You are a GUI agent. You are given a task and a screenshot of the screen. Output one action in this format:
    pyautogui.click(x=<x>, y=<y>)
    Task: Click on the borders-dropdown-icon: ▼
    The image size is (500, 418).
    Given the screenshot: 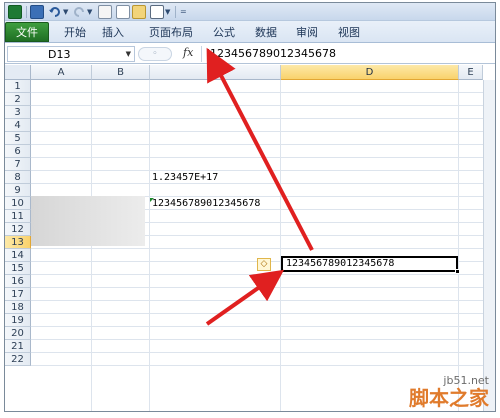 What is the action you would take?
    pyautogui.click(x=167, y=12)
    